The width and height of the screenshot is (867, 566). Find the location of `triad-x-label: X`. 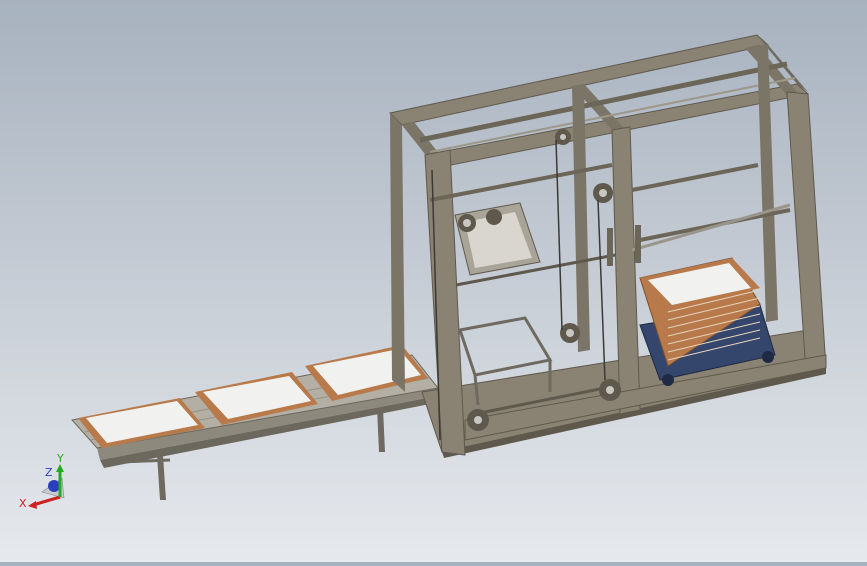

triad-x-label: X is located at coordinates (23, 503).